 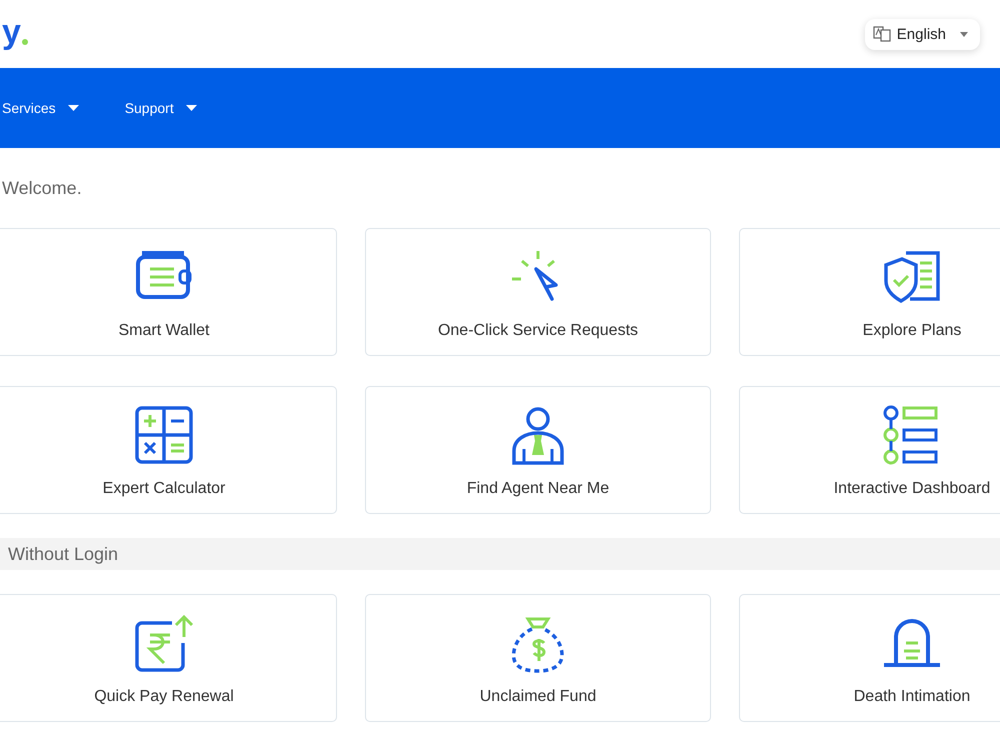 What do you see at coordinates (869, 658) in the screenshot?
I see `service-card: Death Intimation` at bounding box center [869, 658].